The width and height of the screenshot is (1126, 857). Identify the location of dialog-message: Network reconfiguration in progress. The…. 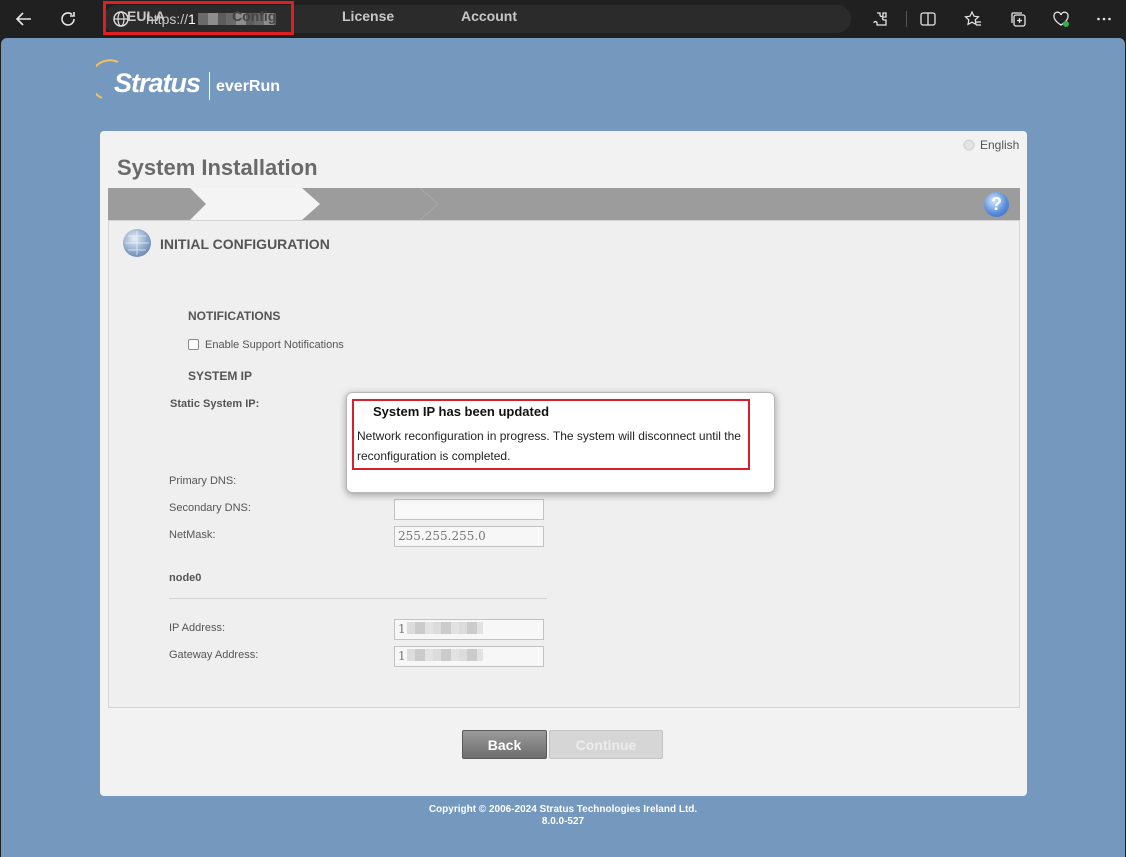
(549, 446).